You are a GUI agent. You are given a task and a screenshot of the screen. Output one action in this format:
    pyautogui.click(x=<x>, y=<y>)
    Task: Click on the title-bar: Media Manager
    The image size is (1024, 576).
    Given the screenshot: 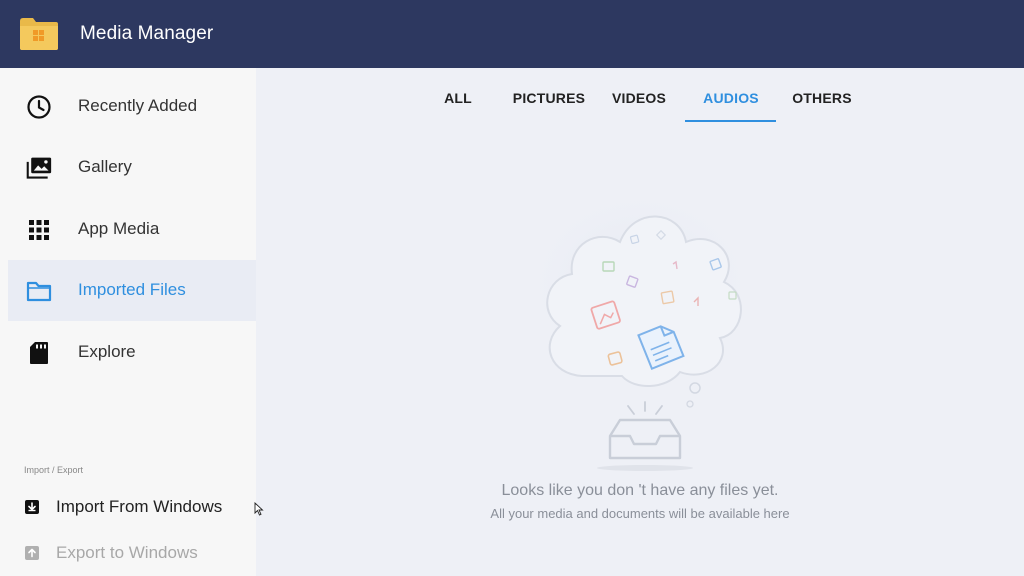 What is the action you would take?
    pyautogui.click(x=512, y=34)
    